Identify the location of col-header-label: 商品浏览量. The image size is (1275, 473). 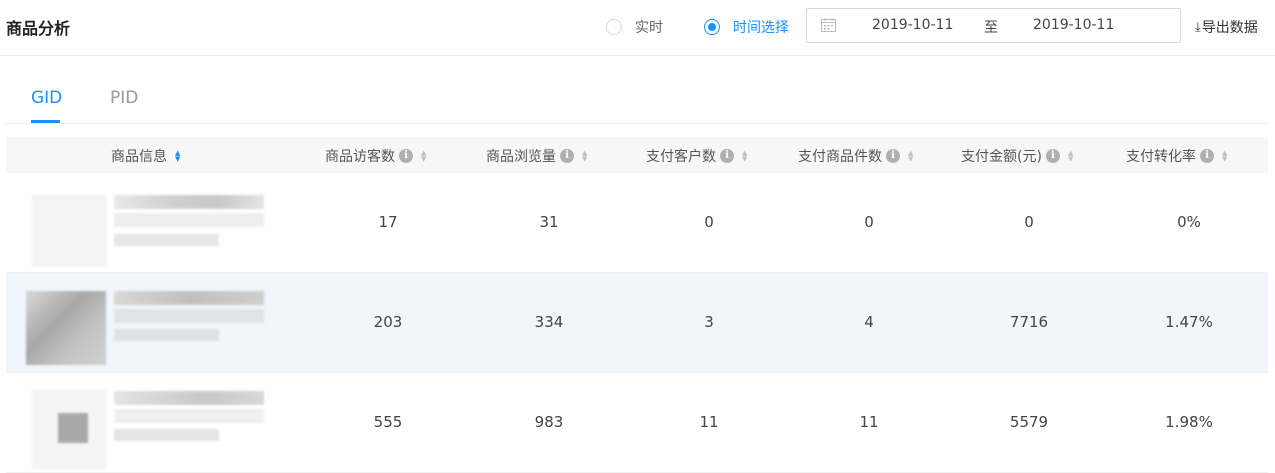
(521, 157).